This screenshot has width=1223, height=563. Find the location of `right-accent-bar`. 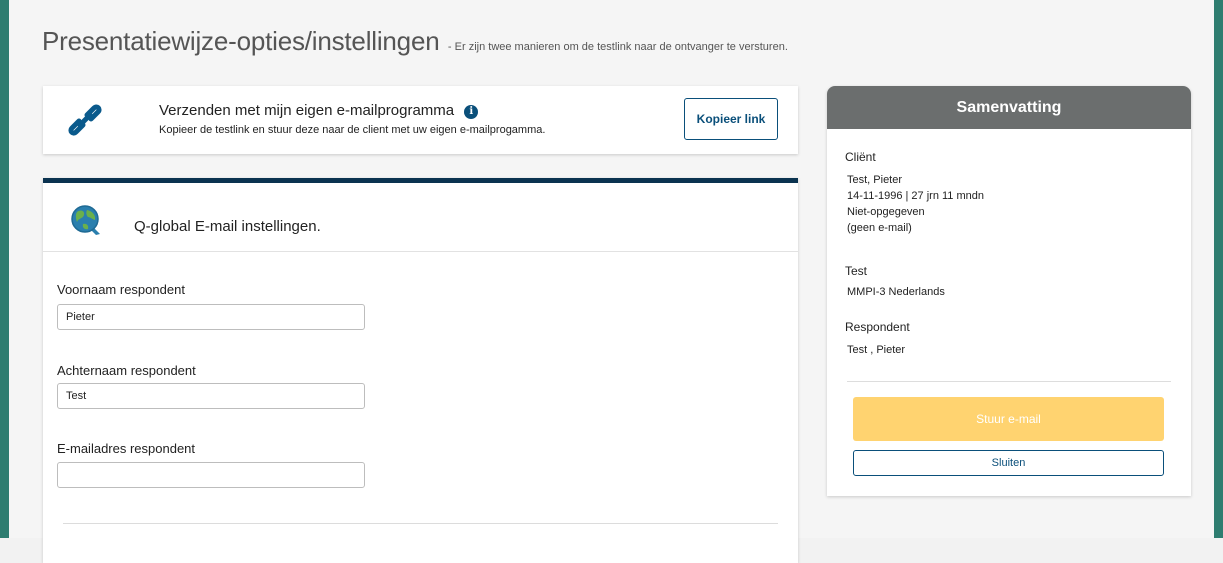

right-accent-bar is located at coordinates (1218, 269).